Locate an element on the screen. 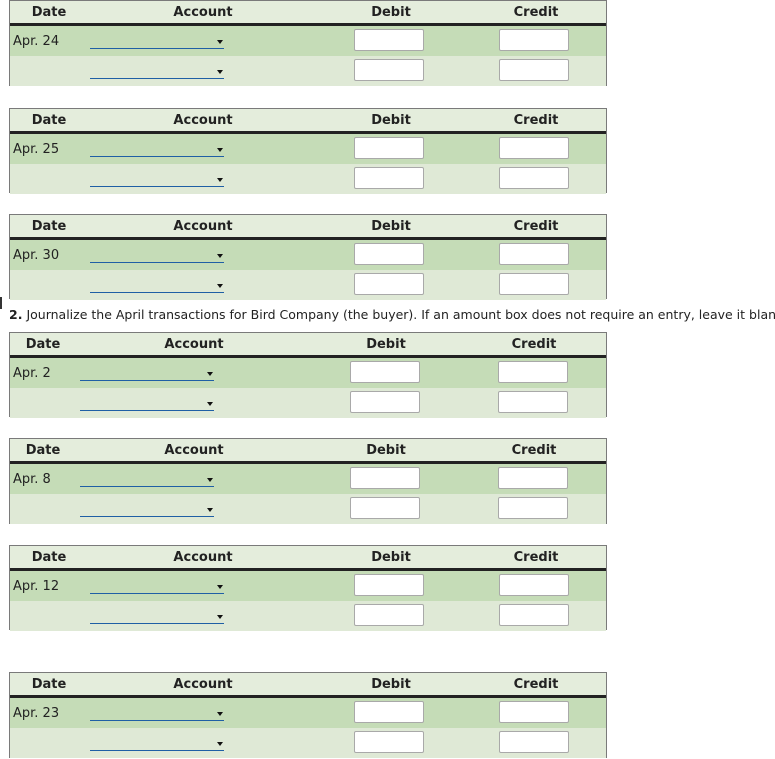 Image resolution: width=775 pixels, height=759 pixels. entry-date: Apr. 30 is located at coordinates (36, 255).